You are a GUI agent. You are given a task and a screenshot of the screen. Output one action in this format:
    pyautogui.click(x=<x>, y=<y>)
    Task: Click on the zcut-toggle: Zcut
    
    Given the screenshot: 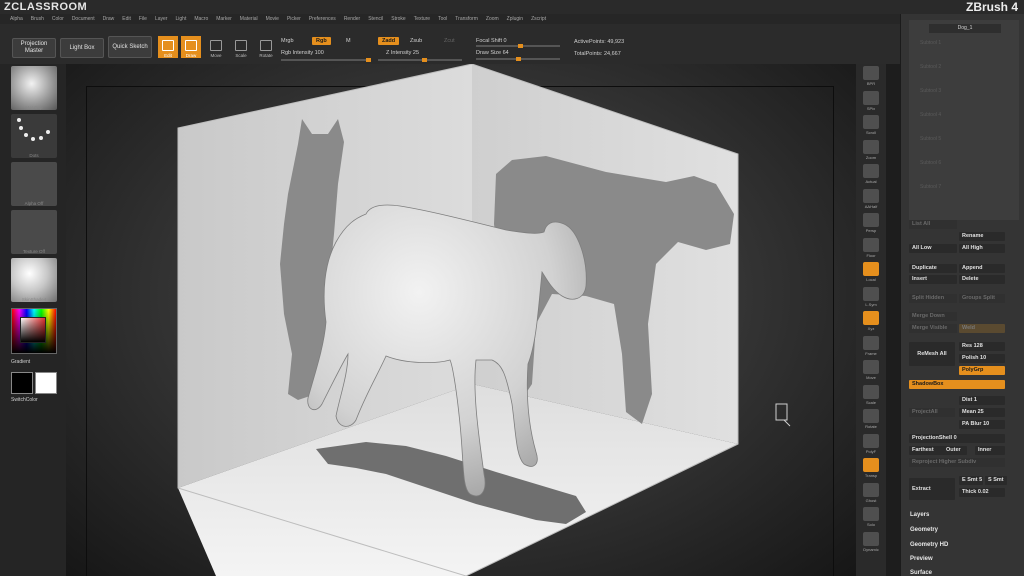 What is the action you would take?
    pyautogui.click(x=449, y=41)
    